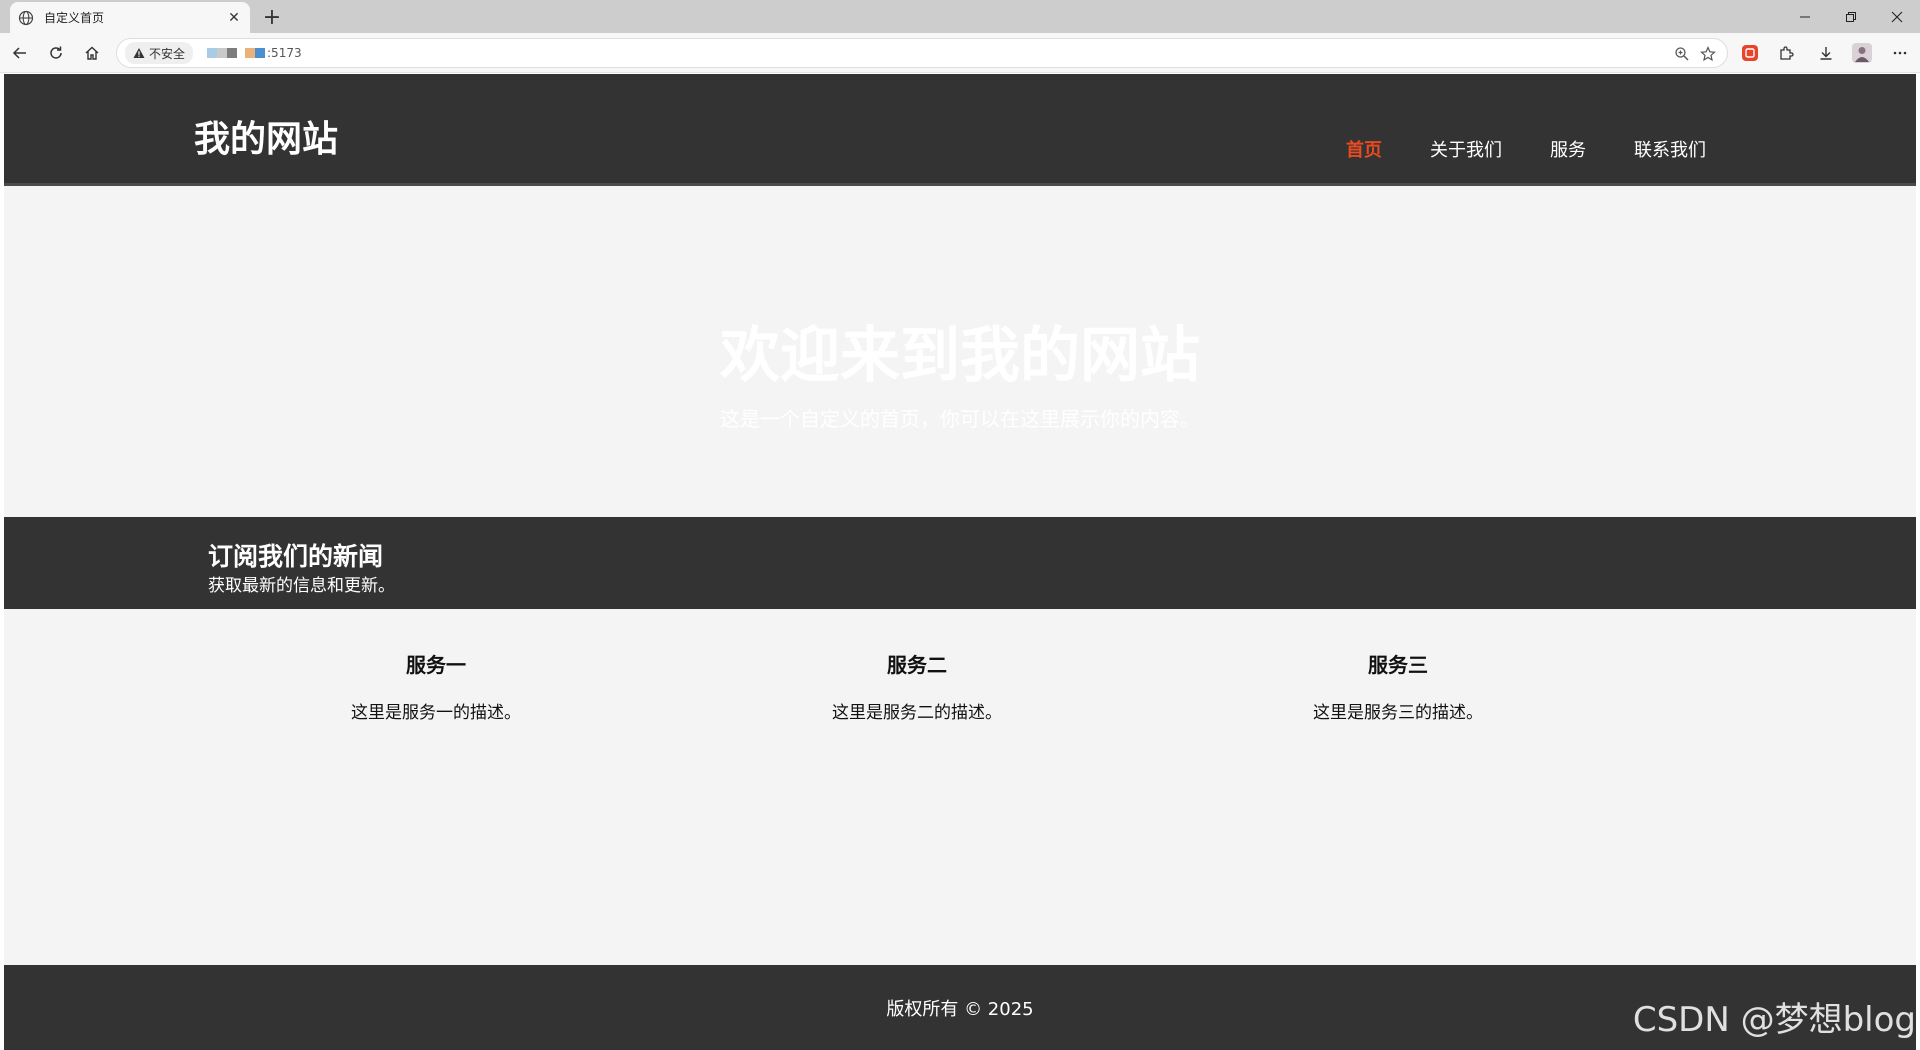  Describe the element at coordinates (272, 17) in the screenshot. I see `new-tab-button: +` at that location.